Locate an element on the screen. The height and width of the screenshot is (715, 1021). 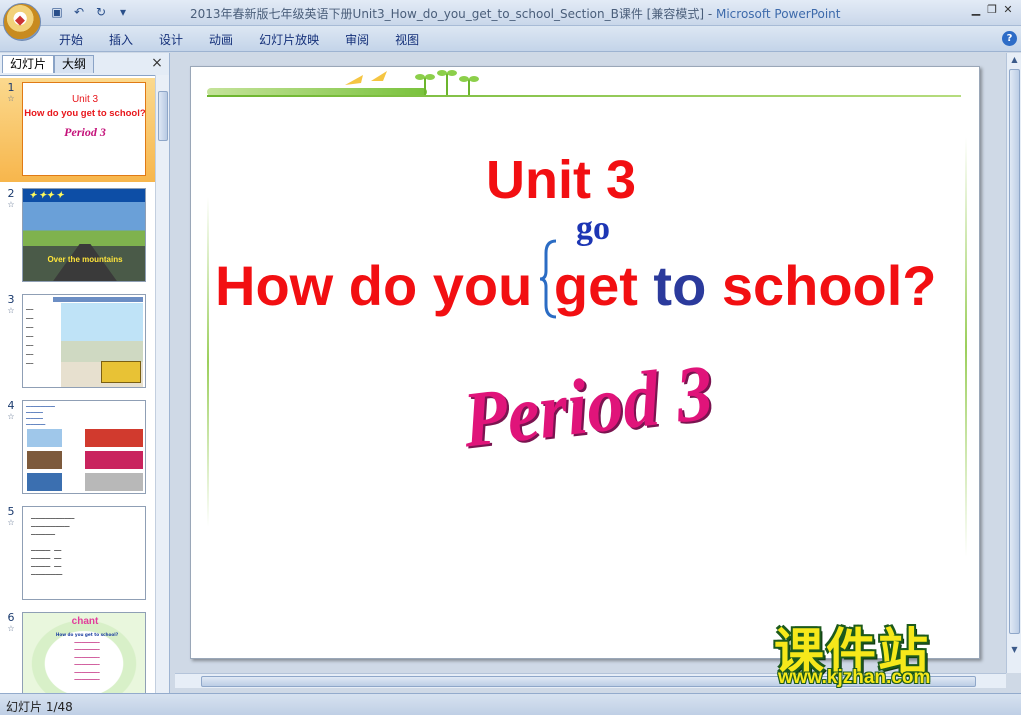
question-to: to is located at coordinates (680, 285).